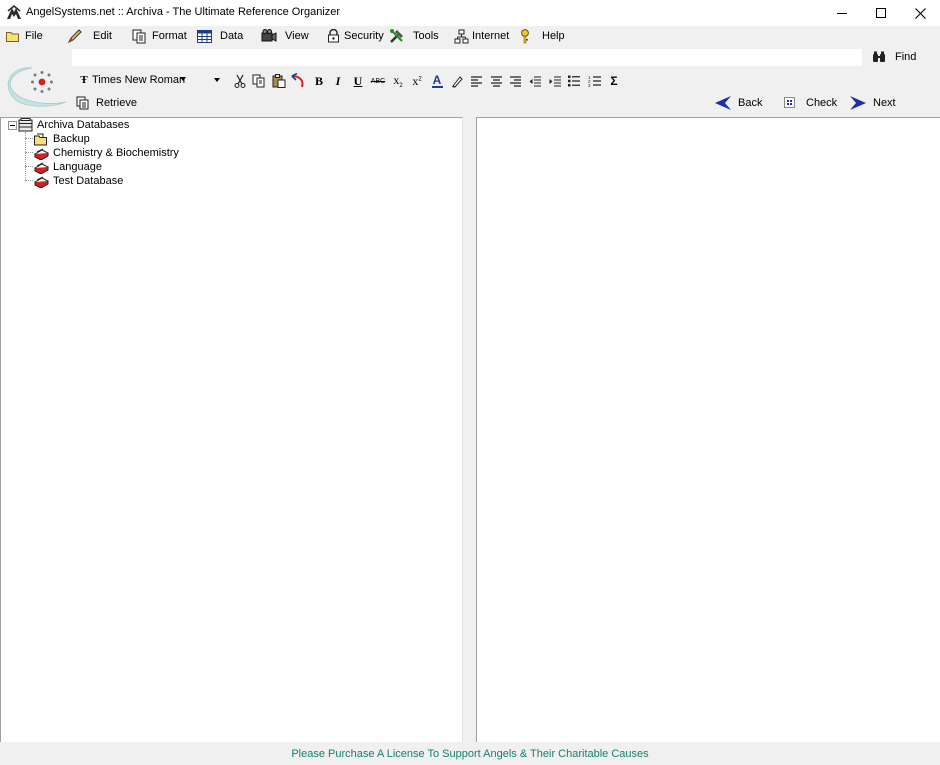 Image resolution: width=940 pixels, height=765 pixels. I want to click on back-button: Back, so click(738, 102).